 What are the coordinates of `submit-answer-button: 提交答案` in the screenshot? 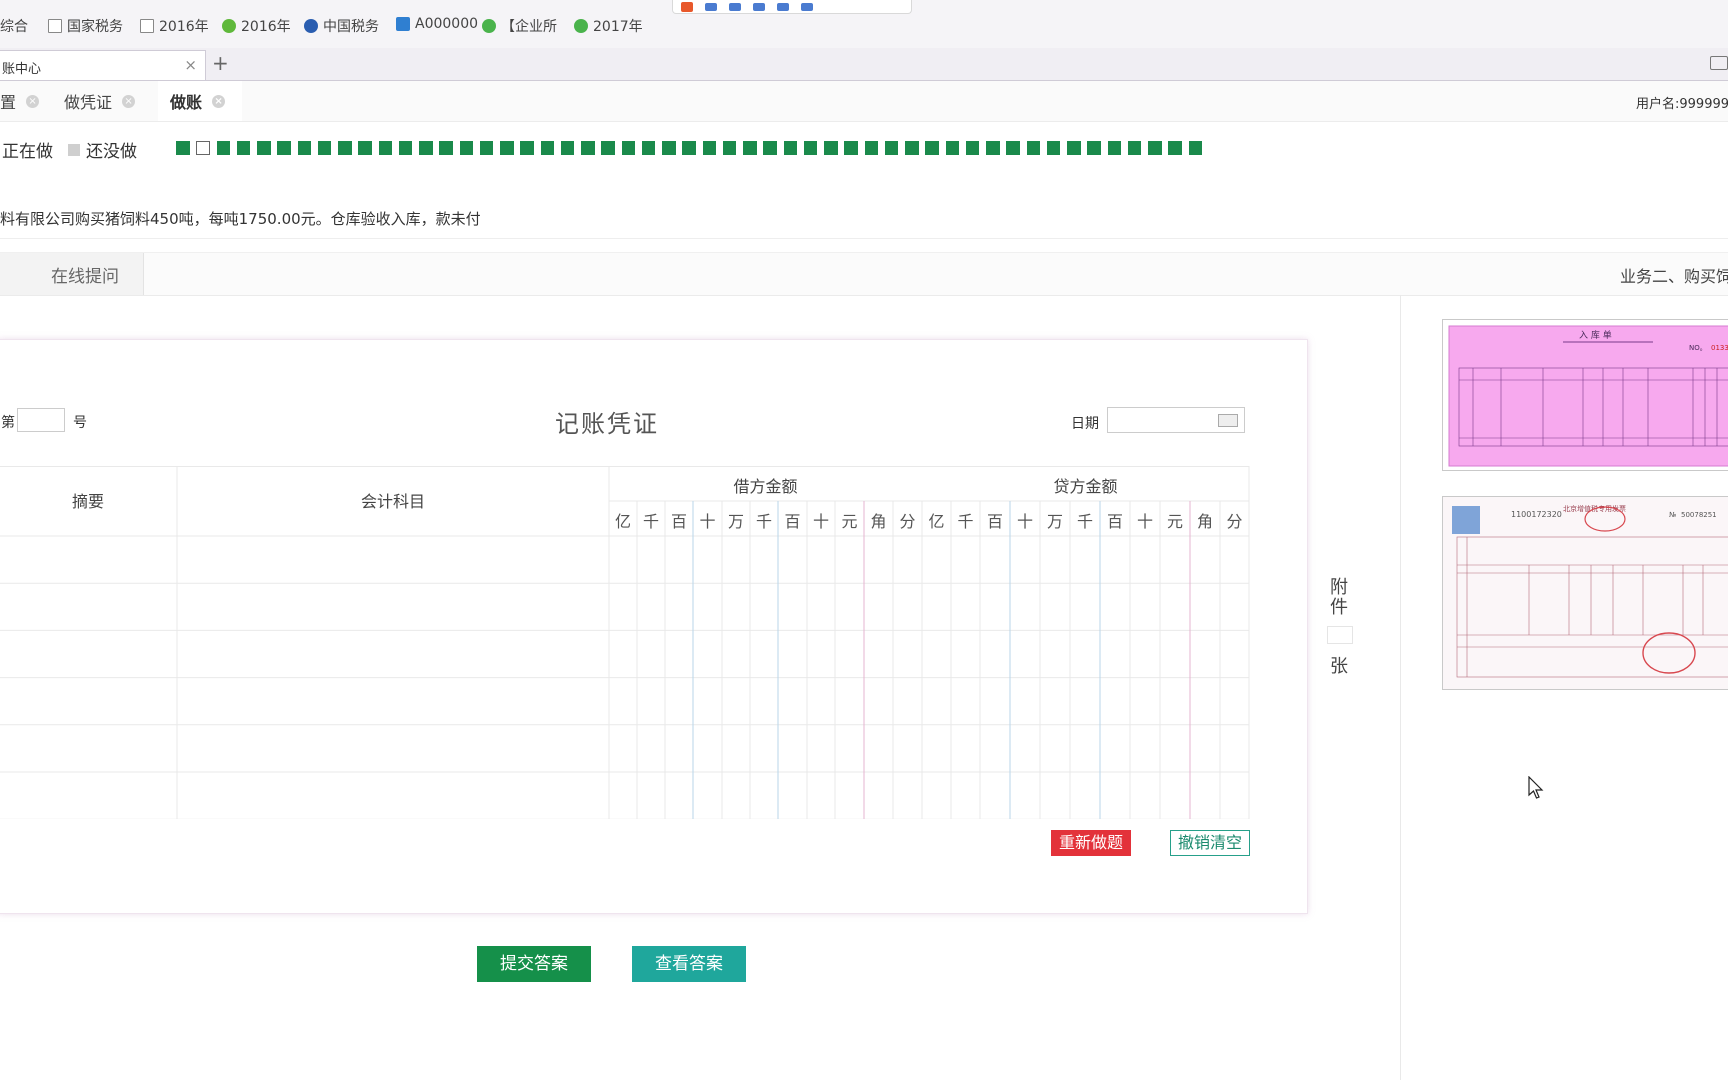 It's located at (534, 964).